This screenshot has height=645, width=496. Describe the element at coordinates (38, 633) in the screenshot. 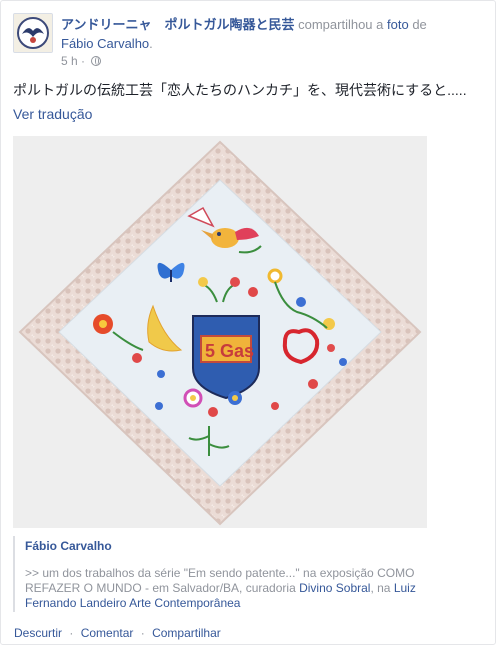

I see `unlike-button: Descurtir` at that location.